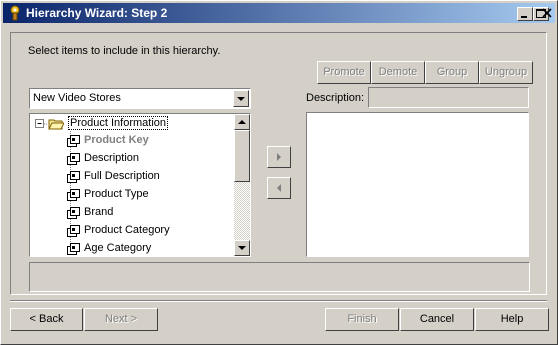 The width and height of the screenshot is (558, 345). What do you see at coordinates (15, 13) in the screenshot?
I see `wizard-icon` at bounding box center [15, 13].